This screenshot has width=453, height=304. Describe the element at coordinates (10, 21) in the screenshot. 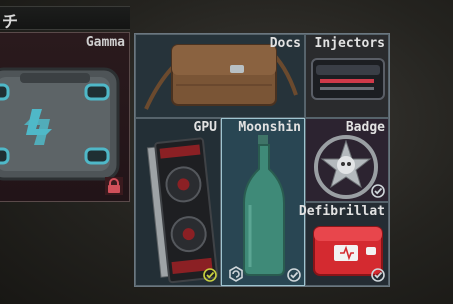

I see `stash-header-title: チ` at that location.